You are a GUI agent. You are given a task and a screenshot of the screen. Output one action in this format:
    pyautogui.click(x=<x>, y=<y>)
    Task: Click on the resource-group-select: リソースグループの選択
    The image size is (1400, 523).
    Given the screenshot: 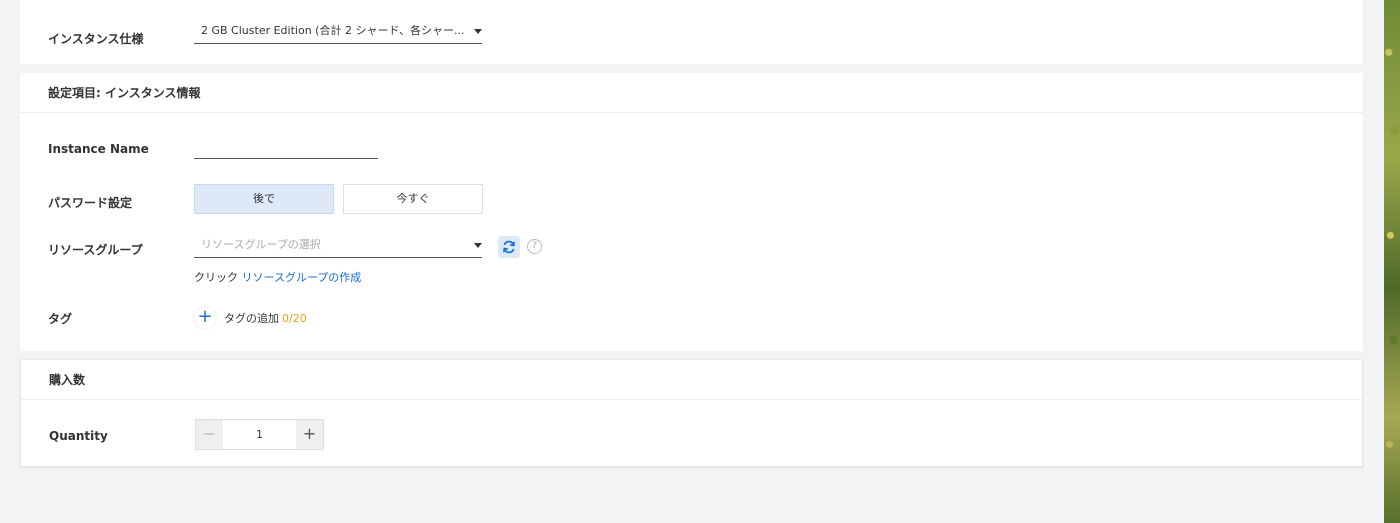 What is the action you would take?
    pyautogui.click(x=338, y=246)
    